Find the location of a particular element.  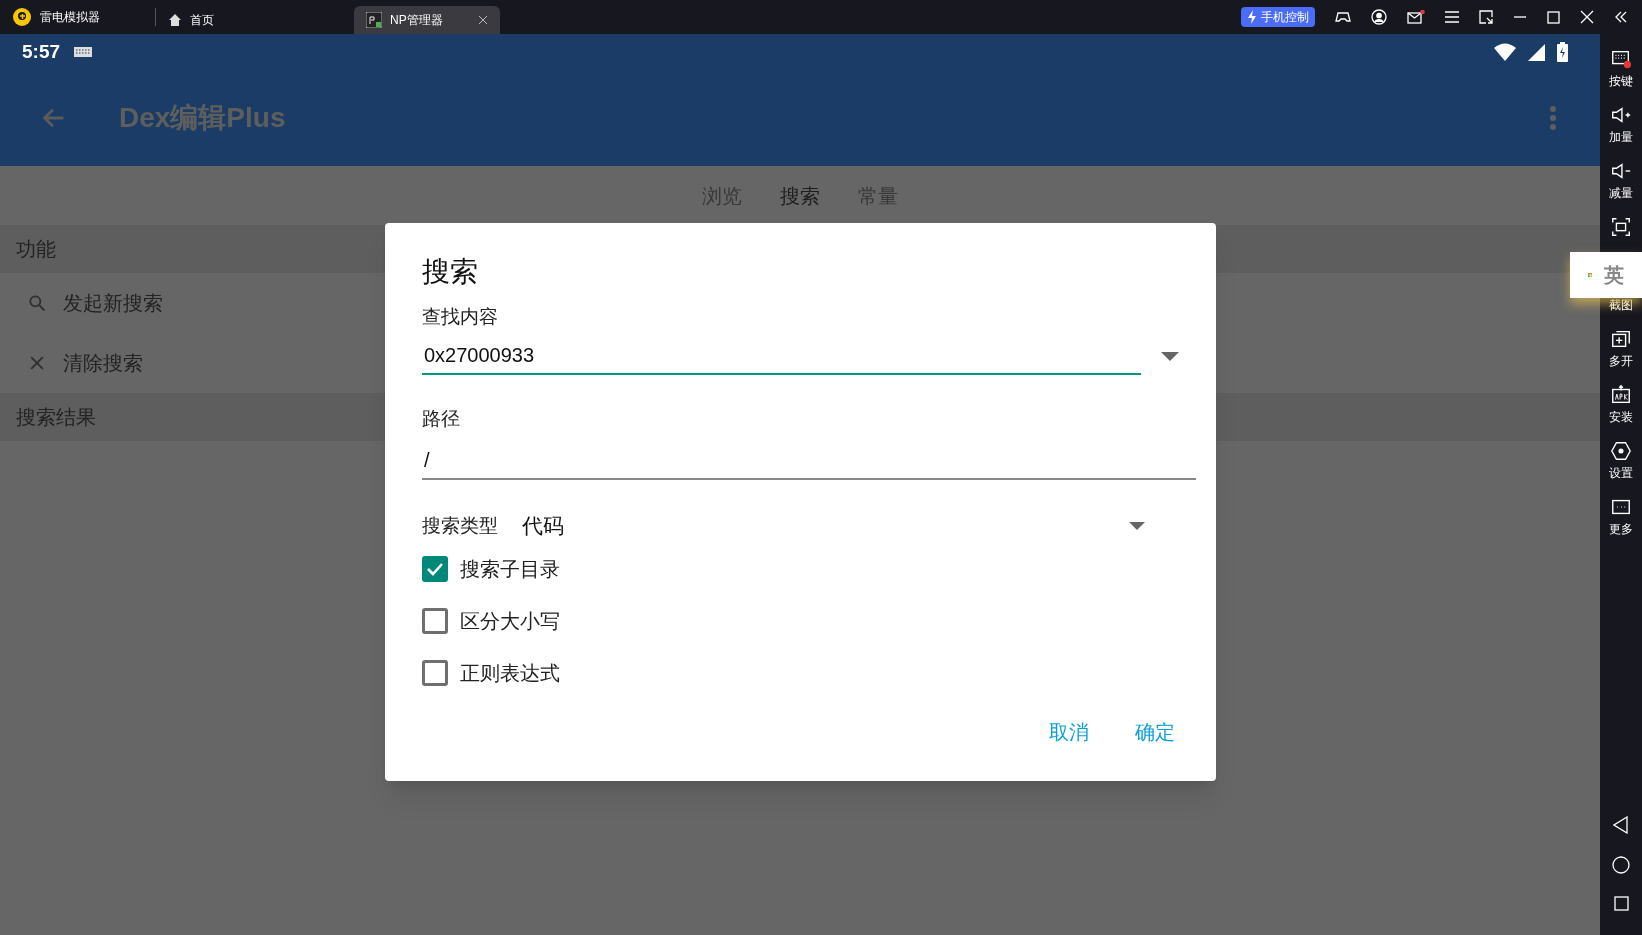

field-label: 查找内容 is located at coordinates (460, 317).